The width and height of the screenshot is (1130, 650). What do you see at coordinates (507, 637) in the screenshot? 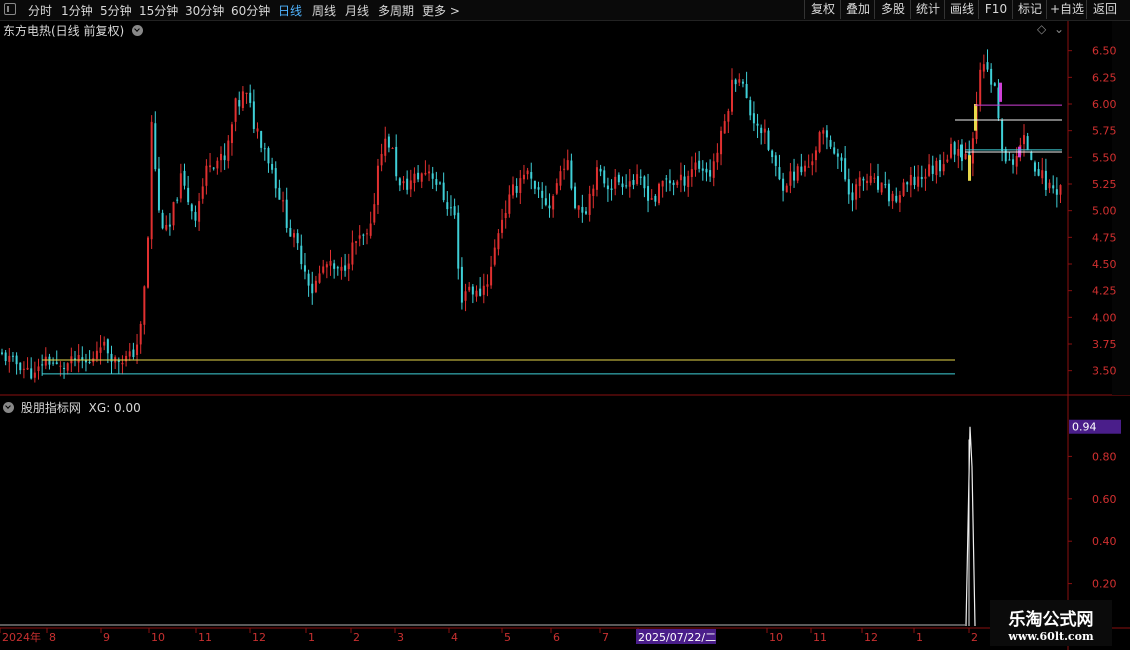
I see `time-label-10: 5` at bounding box center [507, 637].